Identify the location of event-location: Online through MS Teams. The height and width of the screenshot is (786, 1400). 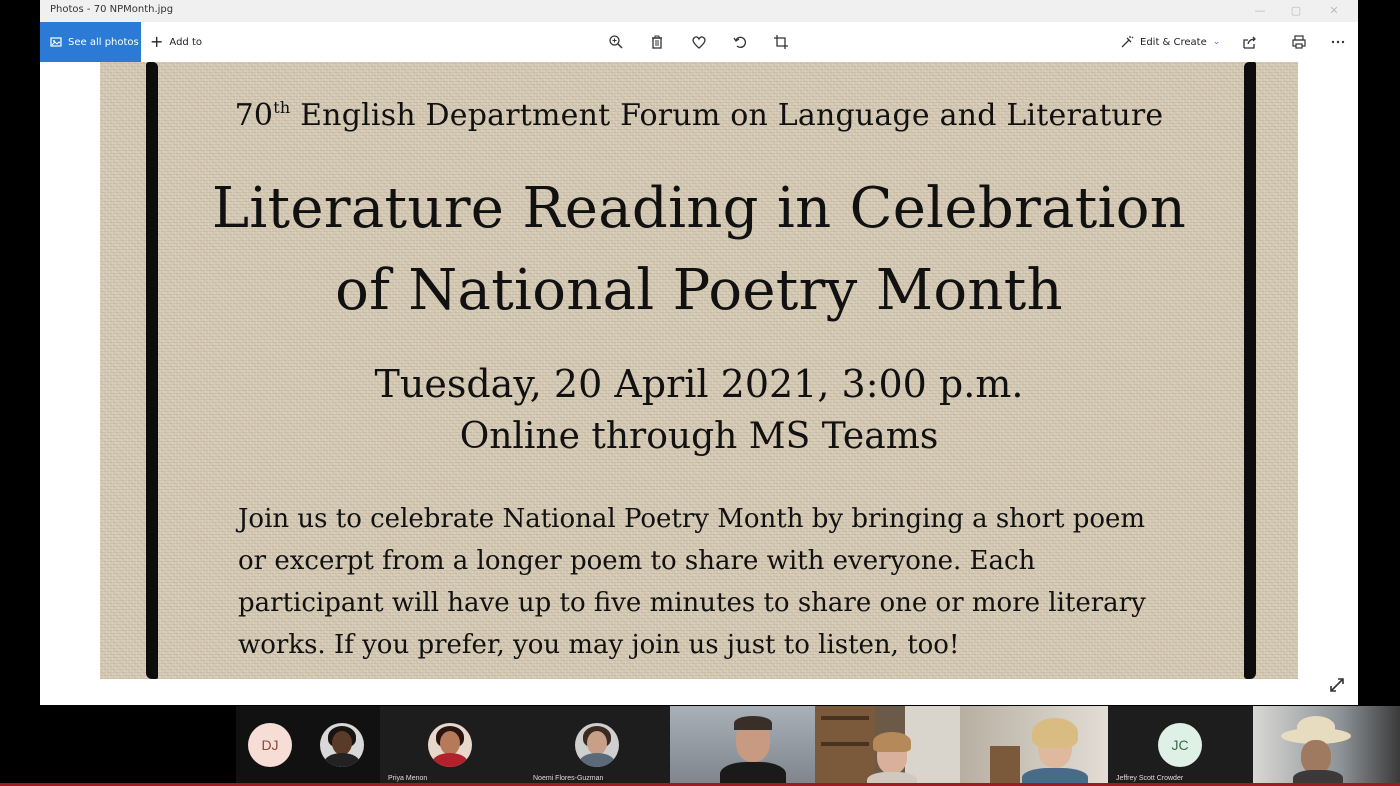
(699, 436).